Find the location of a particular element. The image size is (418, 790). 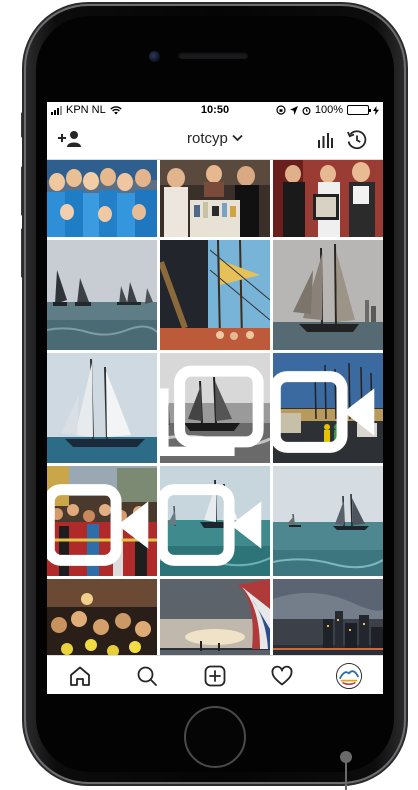

home-icon is located at coordinates (80, 676).